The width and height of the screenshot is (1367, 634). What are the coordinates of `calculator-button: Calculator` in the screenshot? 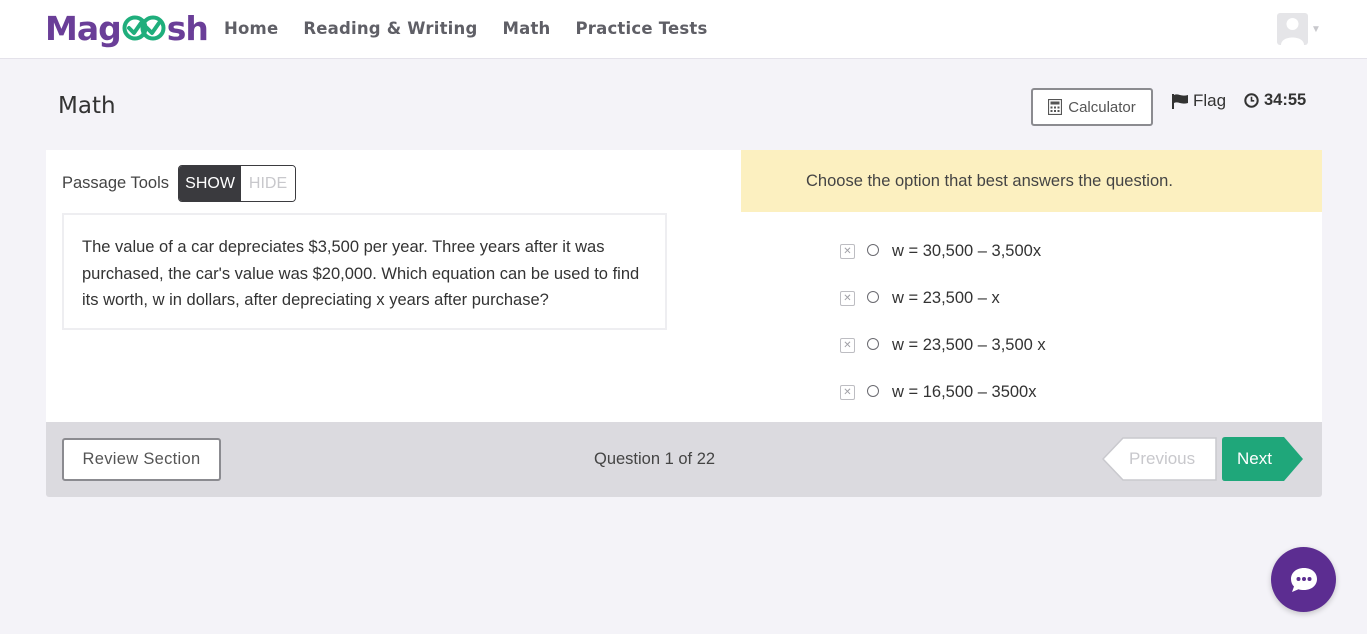 It's located at (1092, 107).